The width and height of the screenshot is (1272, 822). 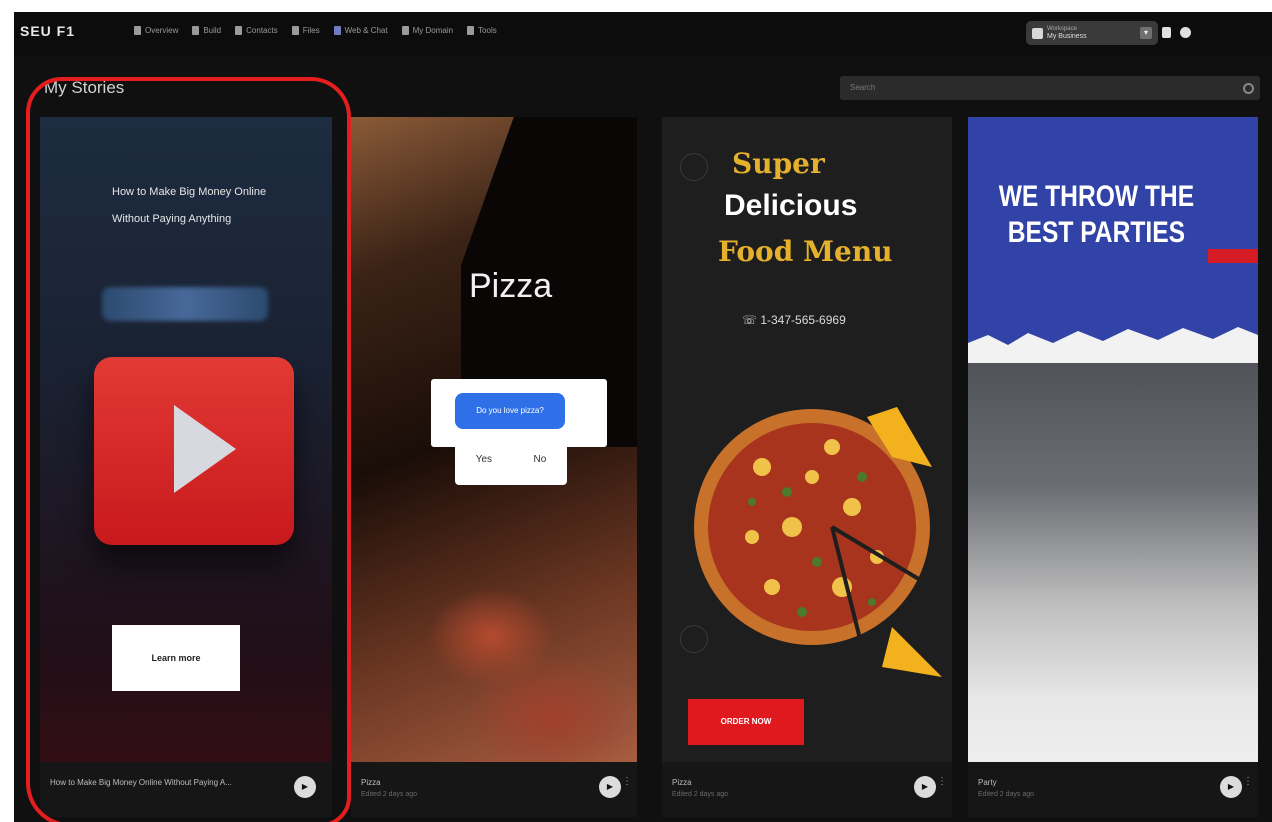 What do you see at coordinates (1166, 32) in the screenshot?
I see `notification-icon` at bounding box center [1166, 32].